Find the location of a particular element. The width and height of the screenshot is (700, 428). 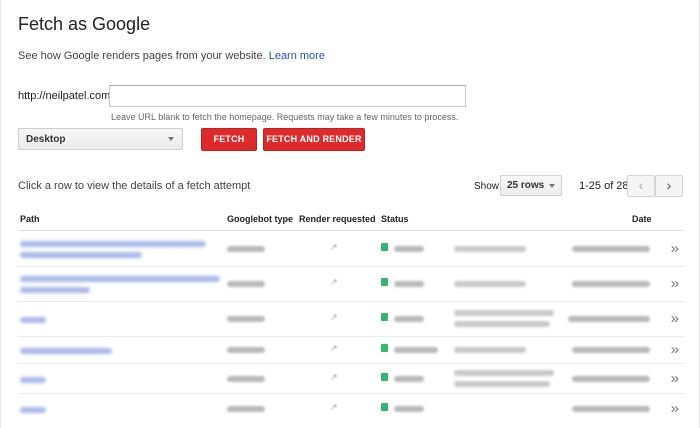

rows-per-page-select: 25 rows is located at coordinates (531, 185).